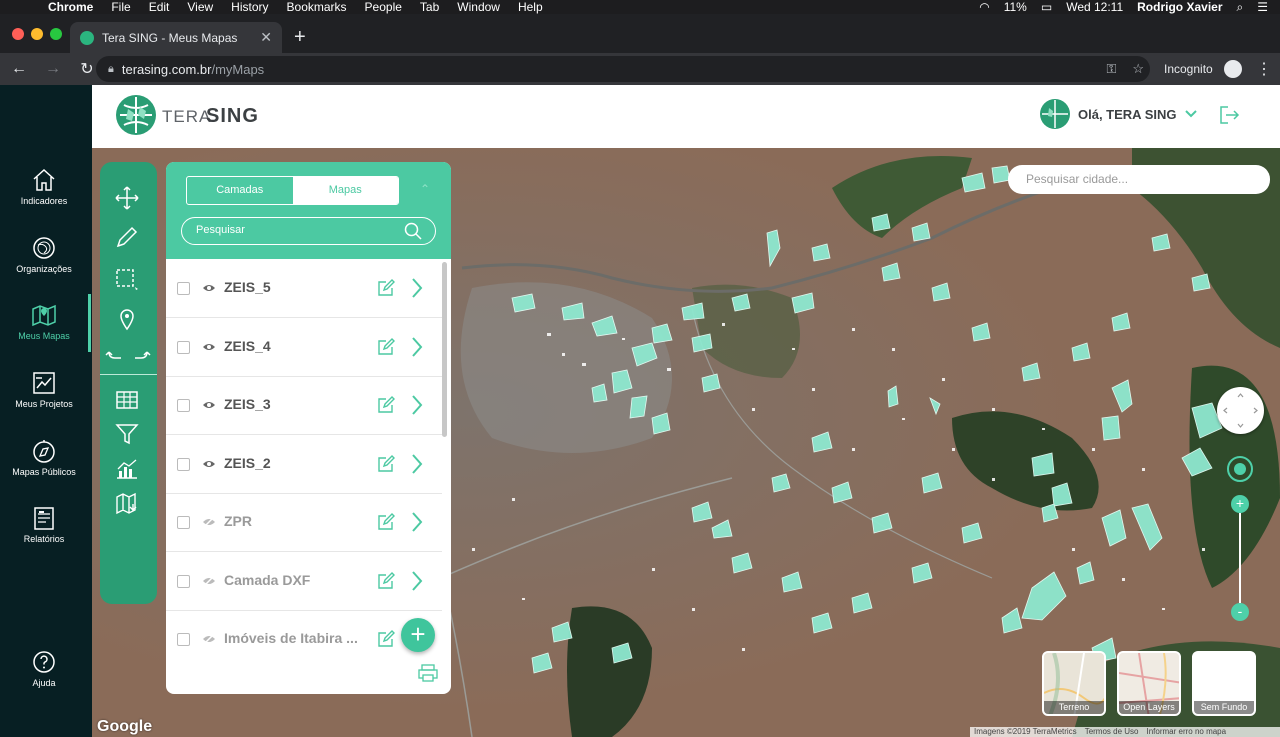 This screenshot has width=1280, height=737. Describe the element at coordinates (1046, 7) in the screenshot. I see `battery-icon: ▭` at that location.